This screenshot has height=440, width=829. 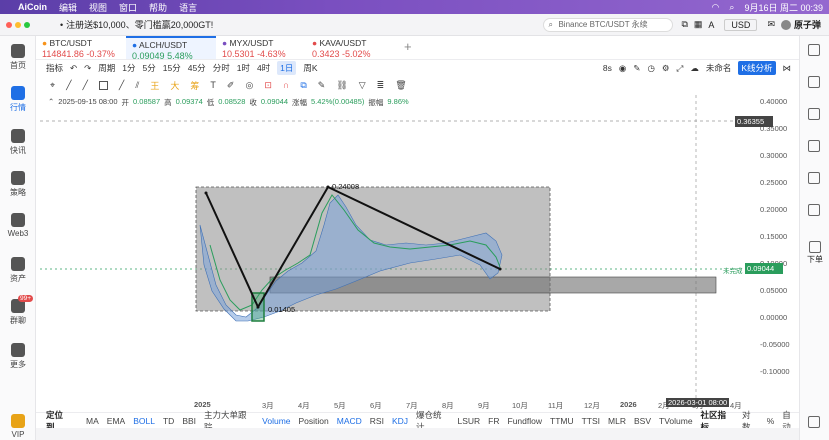 I want to click on interval-week: 周K, so click(x=310, y=68).